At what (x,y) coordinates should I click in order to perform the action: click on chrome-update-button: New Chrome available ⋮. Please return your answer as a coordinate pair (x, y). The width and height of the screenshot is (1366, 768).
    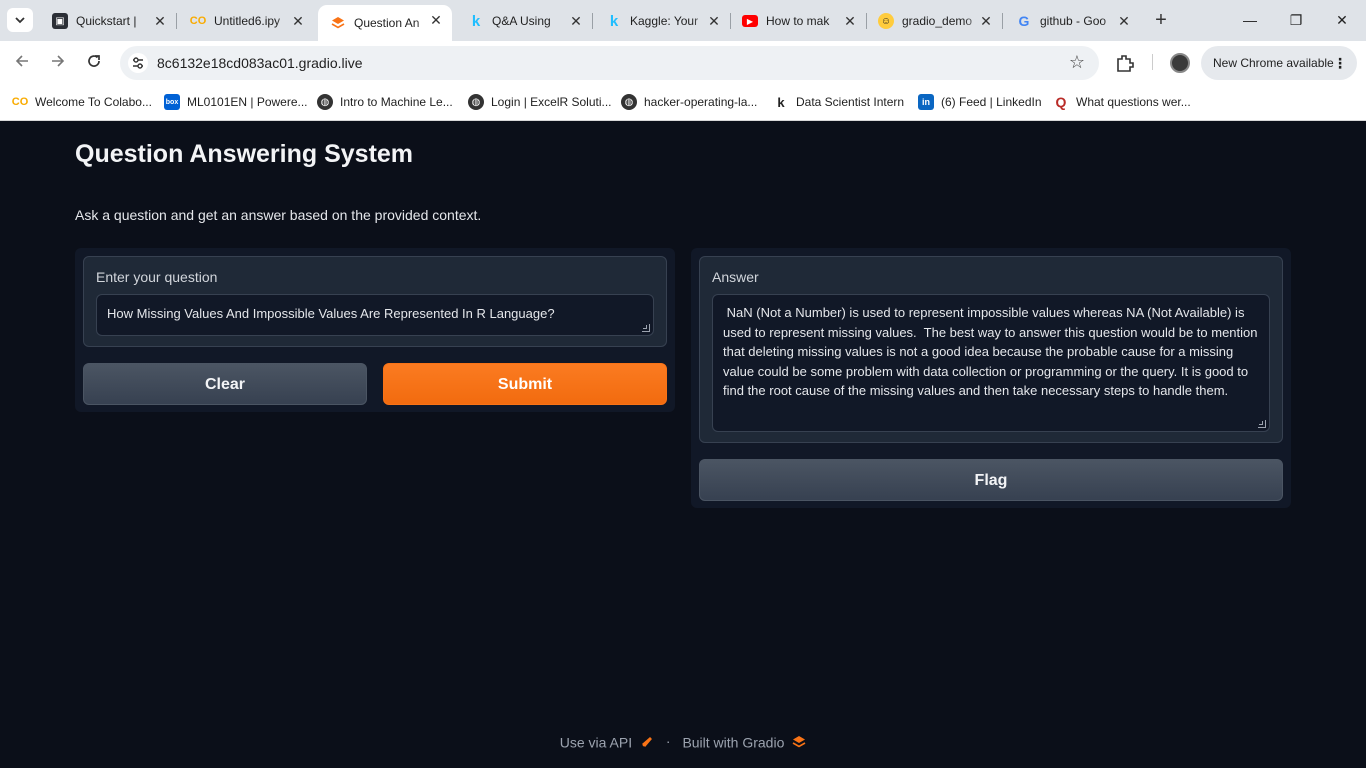
    Looking at the image, I should click on (1279, 63).